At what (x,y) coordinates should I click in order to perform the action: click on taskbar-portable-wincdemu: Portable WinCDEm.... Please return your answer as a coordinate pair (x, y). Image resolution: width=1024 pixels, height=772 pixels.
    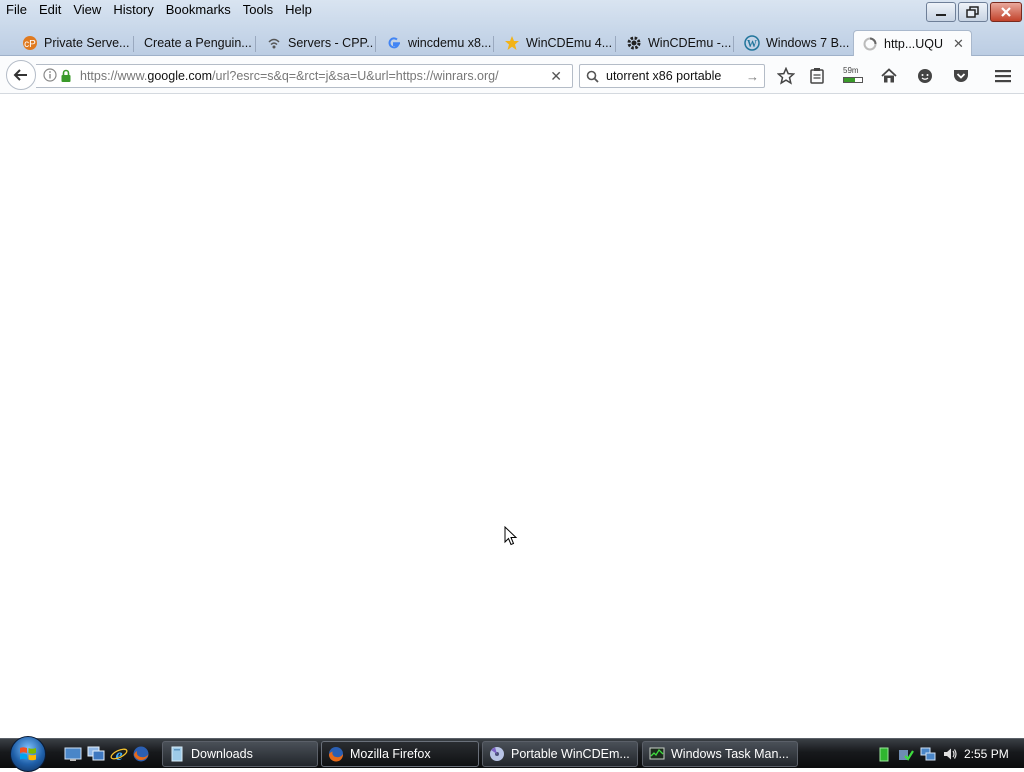
    Looking at the image, I should click on (560, 754).